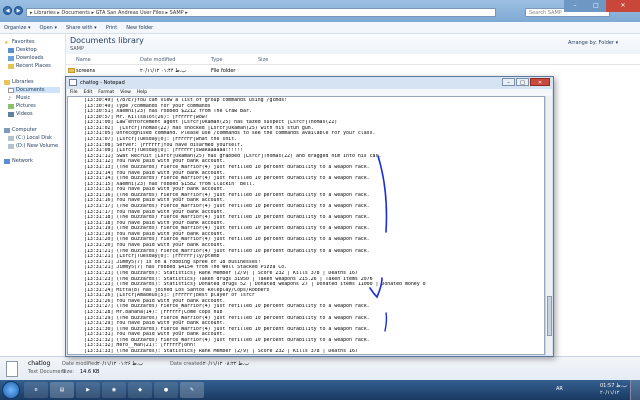 This screenshot has height=400, width=640. Describe the element at coordinates (548, 225) in the screenshot. I see `notepad-vertical-scrollbar` at that location.